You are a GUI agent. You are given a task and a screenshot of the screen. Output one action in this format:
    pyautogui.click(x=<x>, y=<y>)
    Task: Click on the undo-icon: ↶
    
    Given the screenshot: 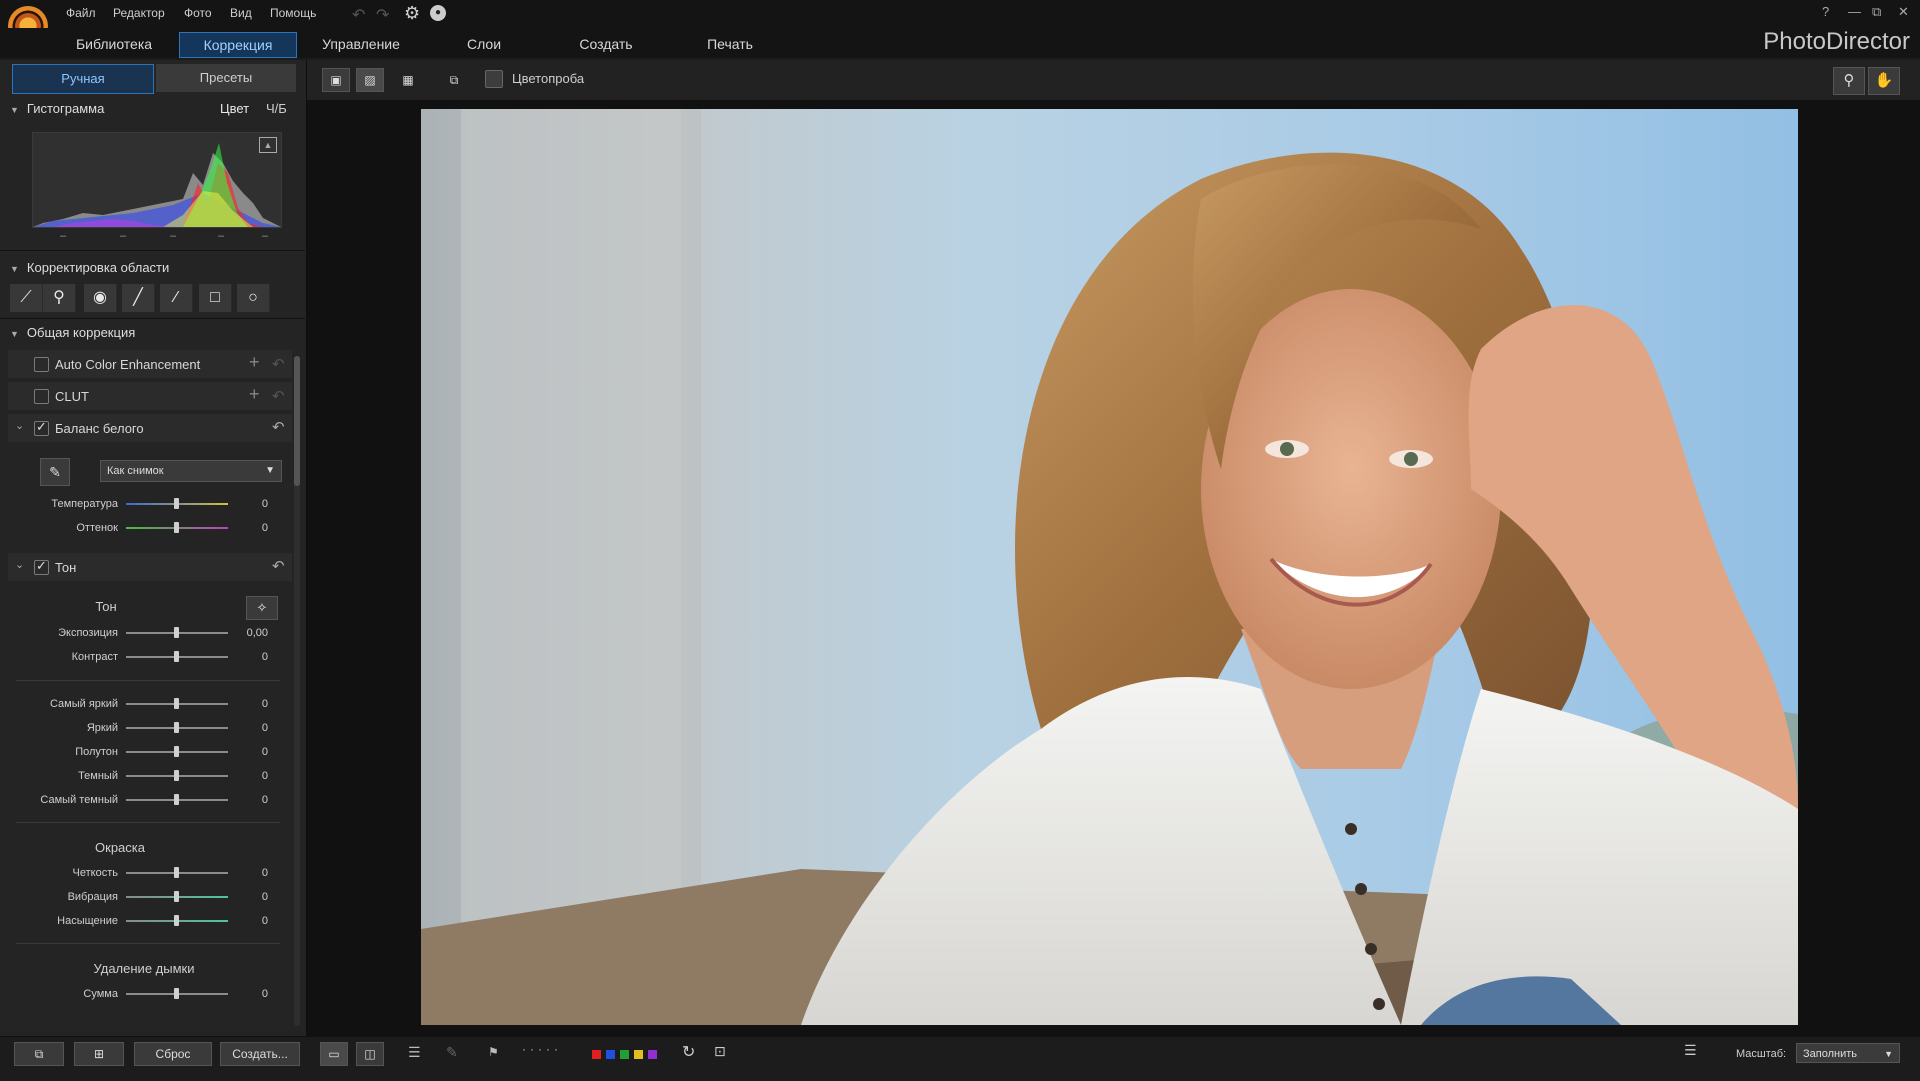 What is the action you would take?
    pyautogui.click(x=358, y=15)
    